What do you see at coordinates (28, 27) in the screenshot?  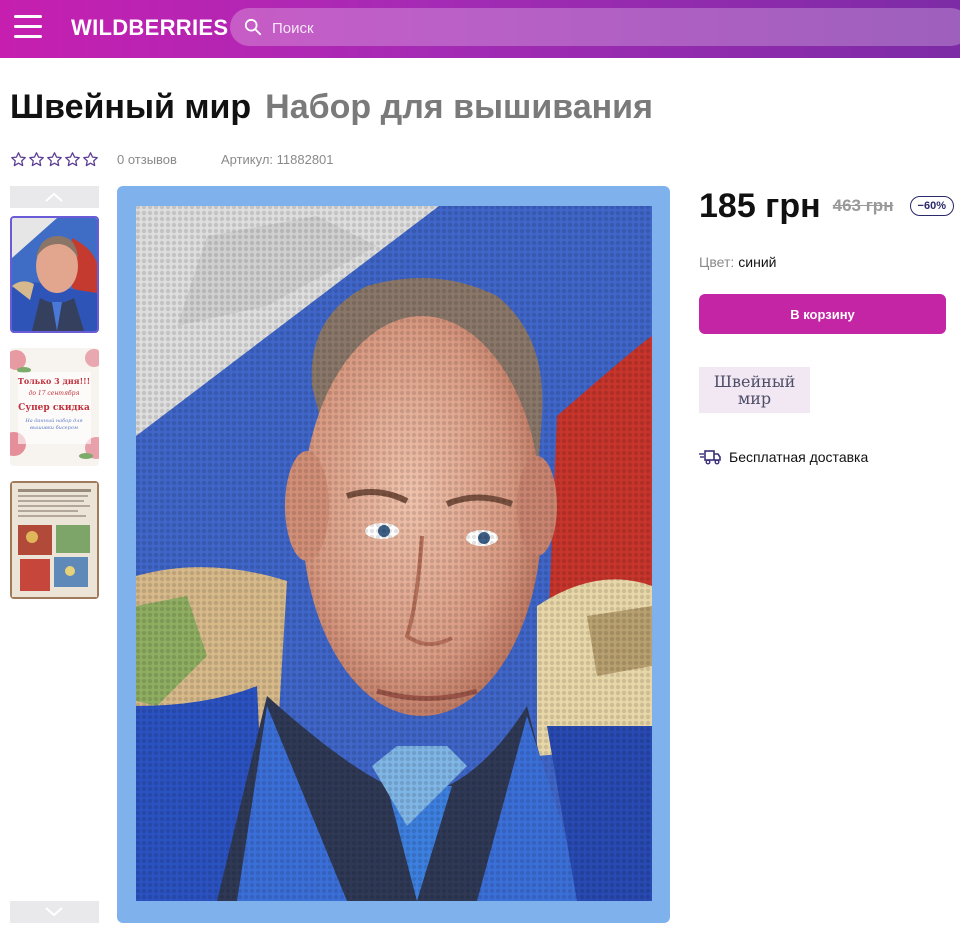 I see `hamburger-menu-icon` at bounding box center [28, 27].